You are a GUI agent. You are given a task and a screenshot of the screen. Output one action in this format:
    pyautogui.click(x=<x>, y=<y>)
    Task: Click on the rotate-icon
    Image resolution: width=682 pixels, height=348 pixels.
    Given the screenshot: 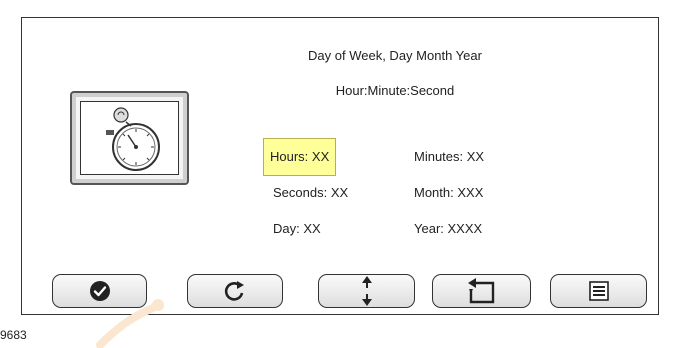 What is the action you would take?
    pyautogui.click(x=234, y=291)
    